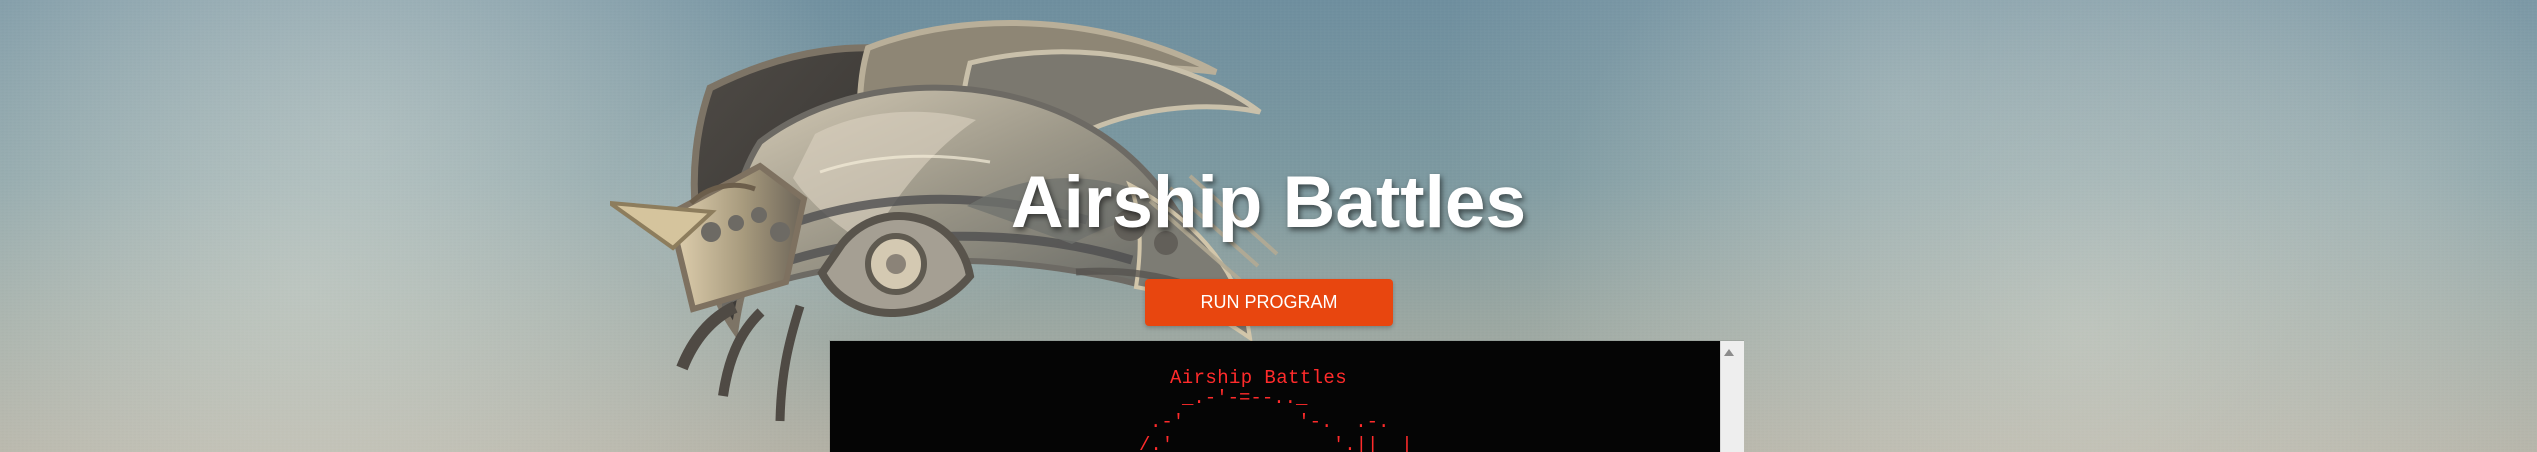 The image size is (2537, 452). What do you see at coordinates (1268, 202) in the screenshot?
I see `page-title: Airship Battles` at bounding box center [1268, 202].